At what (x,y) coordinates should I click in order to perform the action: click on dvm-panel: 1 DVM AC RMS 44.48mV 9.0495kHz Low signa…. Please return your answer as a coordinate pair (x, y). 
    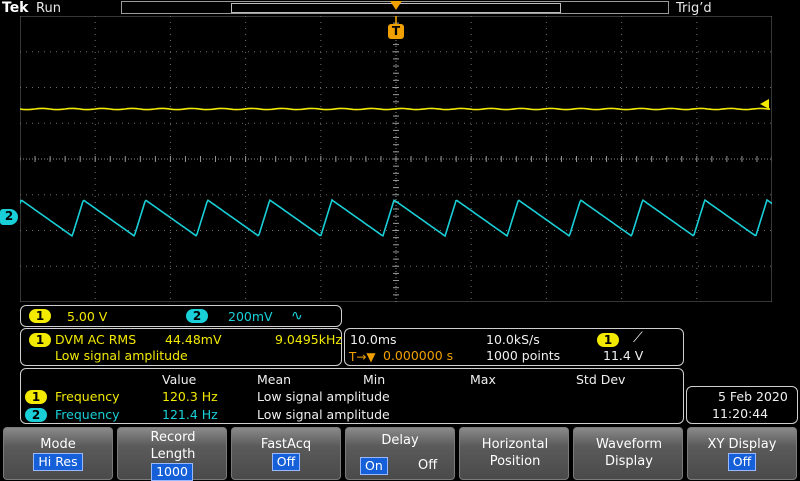
    Looking at the image, I should click on (181, 347).